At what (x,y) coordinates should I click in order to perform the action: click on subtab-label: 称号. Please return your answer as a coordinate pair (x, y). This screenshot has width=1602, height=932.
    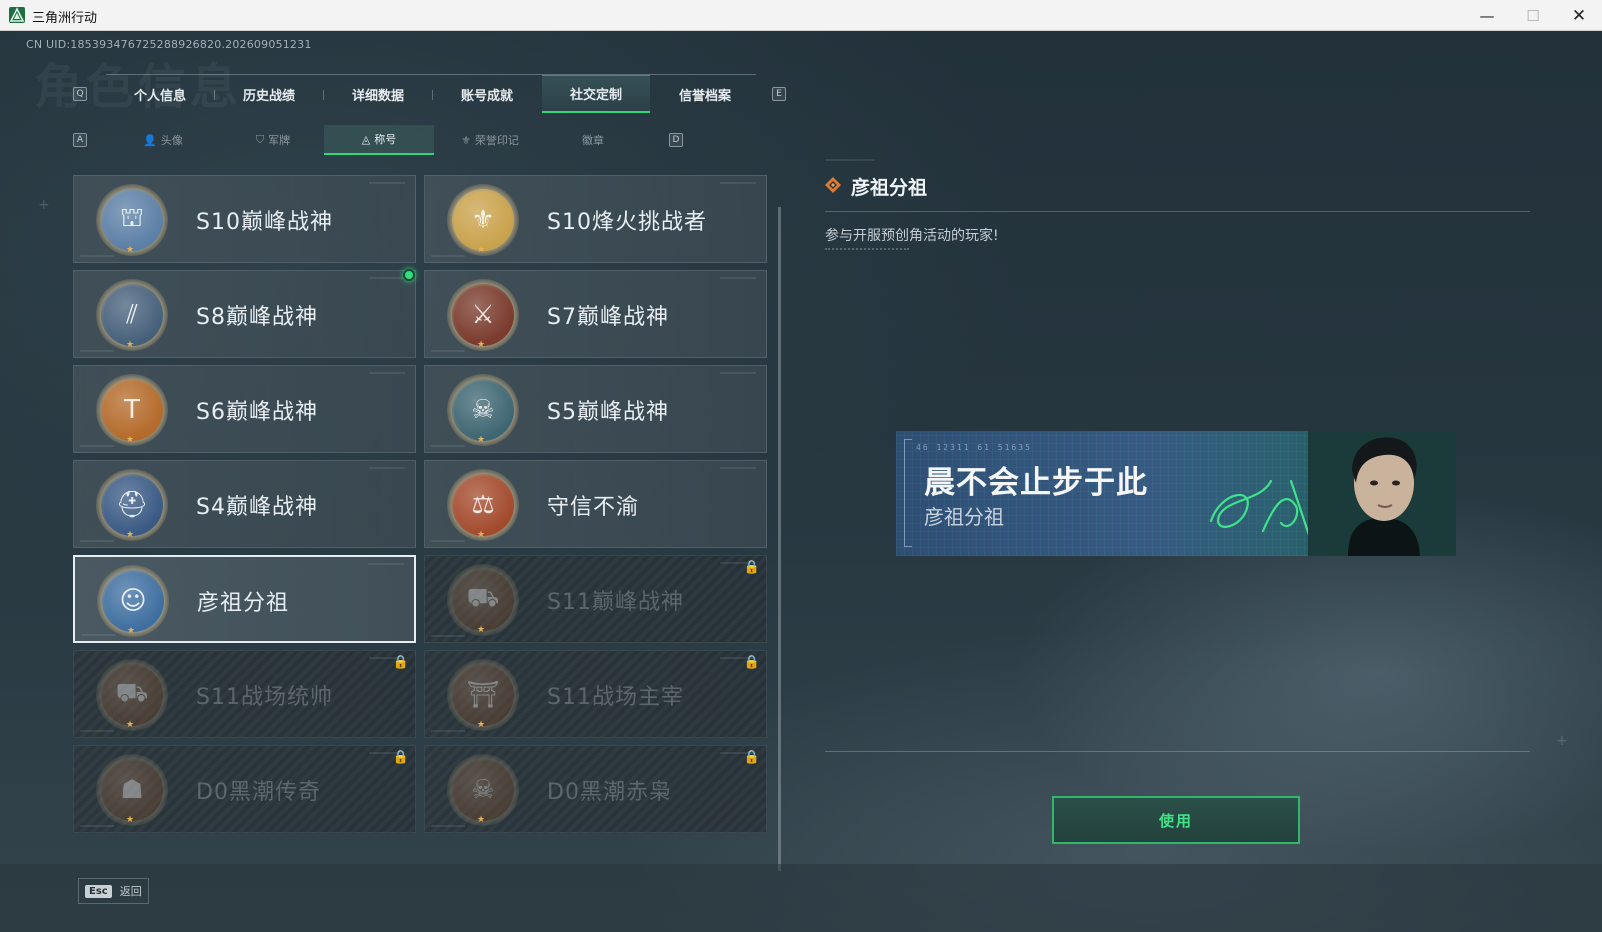
    Looking at the image, I should click on (385, 139).